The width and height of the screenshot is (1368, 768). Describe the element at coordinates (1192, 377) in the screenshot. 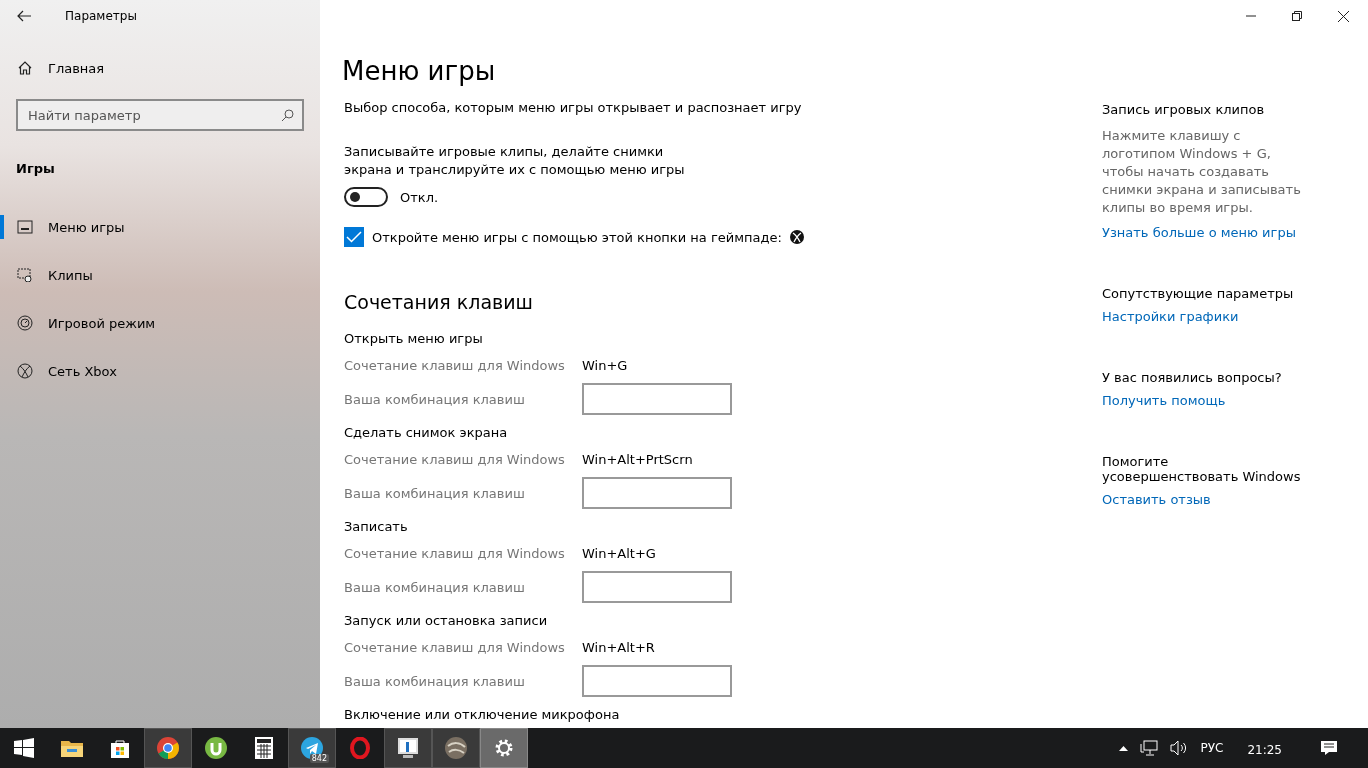

I see `aside-heading: У вас появились вопросы?` at that location.